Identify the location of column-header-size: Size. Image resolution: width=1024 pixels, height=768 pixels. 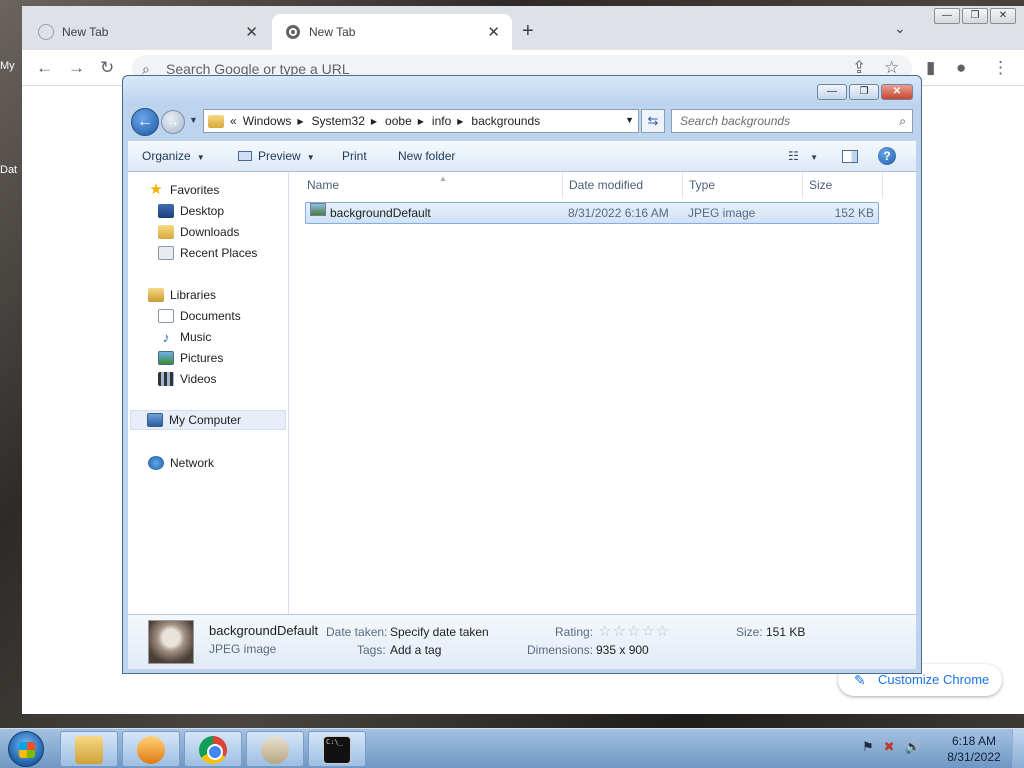
(843, 185).